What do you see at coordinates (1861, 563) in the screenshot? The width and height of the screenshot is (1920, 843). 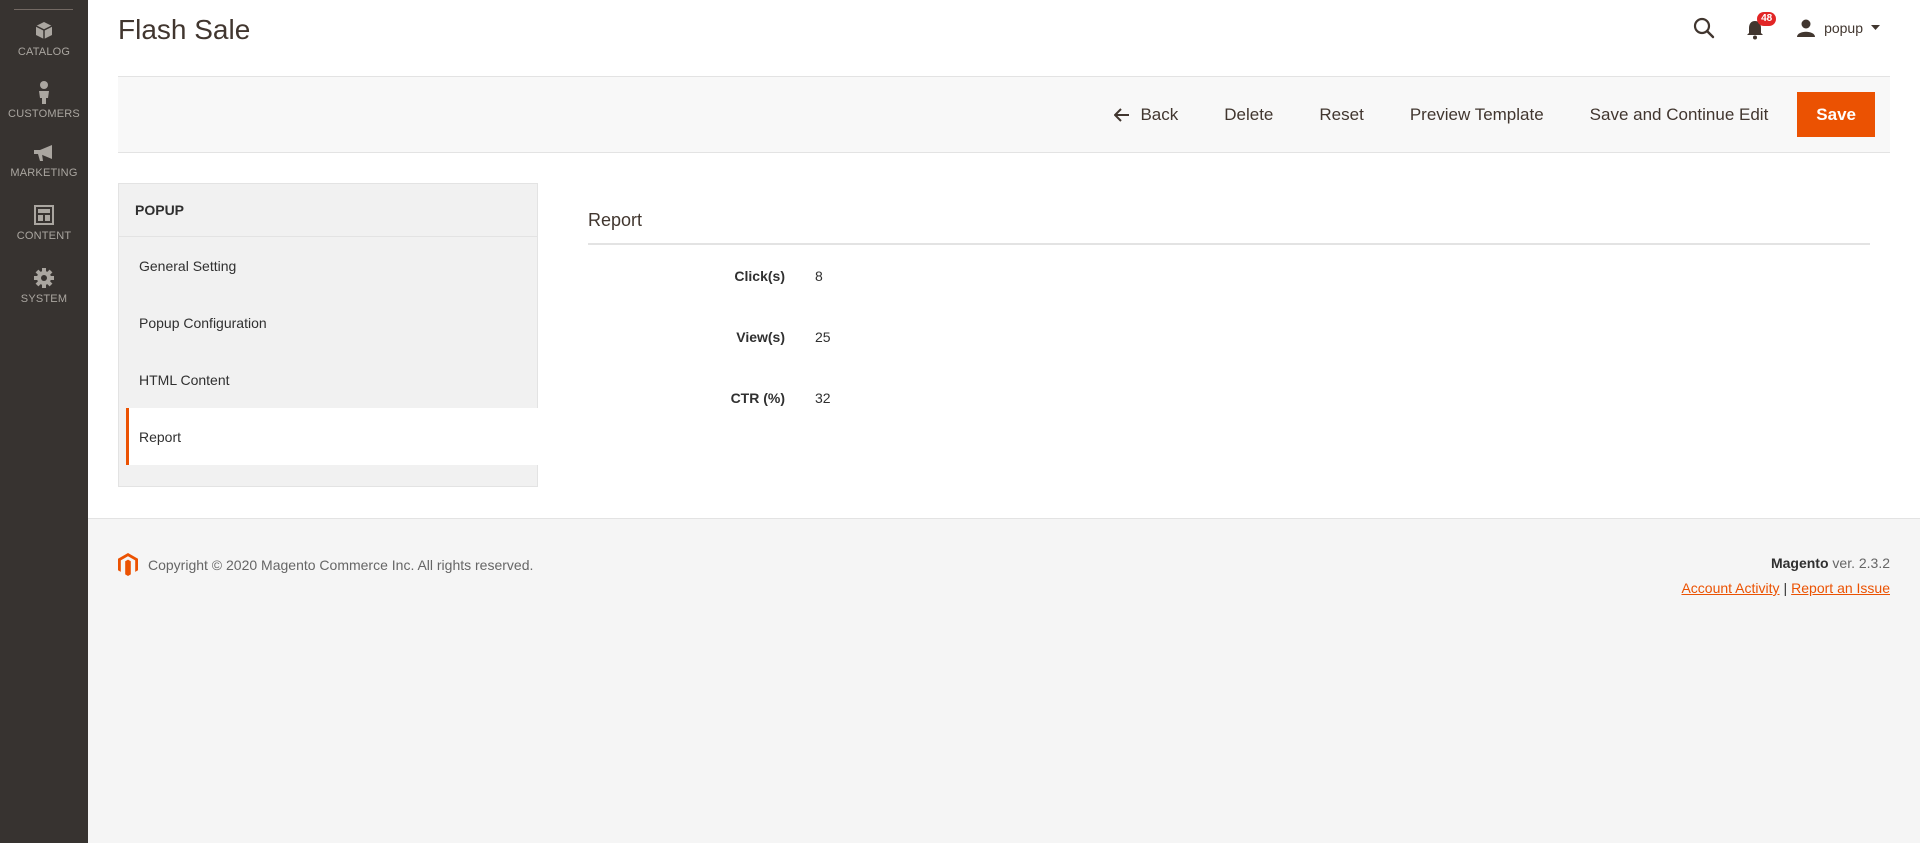 I see `version-number: ver. 2.3.2` at bounding box center [1861, 563].